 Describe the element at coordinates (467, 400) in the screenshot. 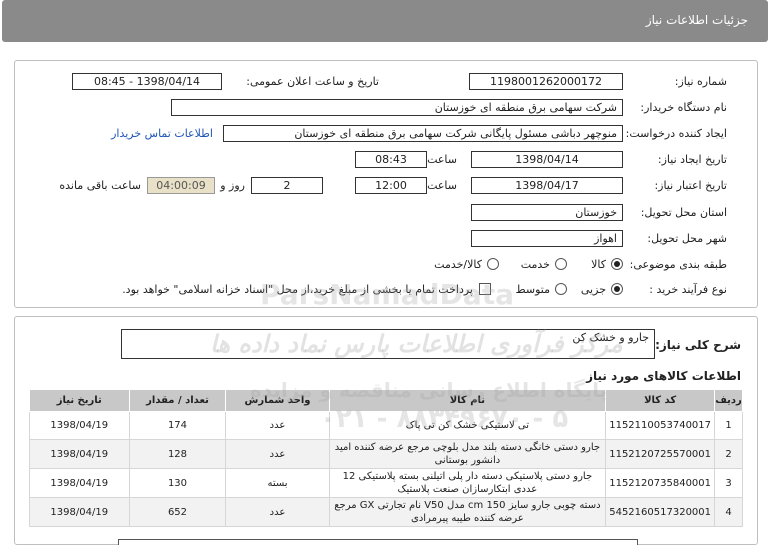

I see `col-item-name: نام کالا` at that location.